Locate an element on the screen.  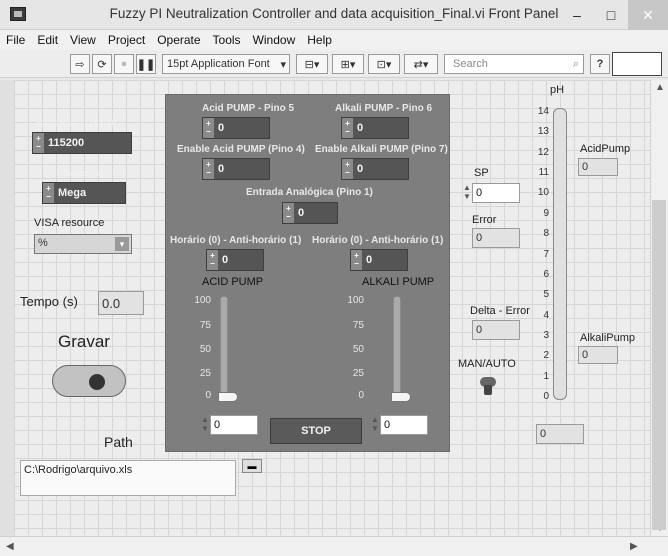
sp-control: 0 is located at coordinates (496, 193).